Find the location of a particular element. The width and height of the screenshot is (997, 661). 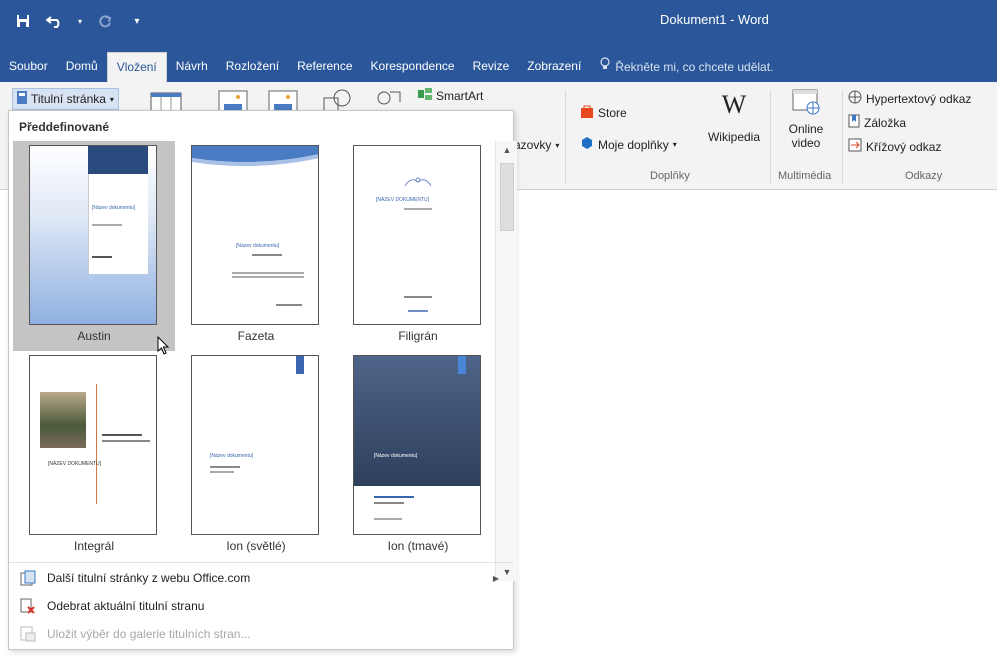

cover-thumb-filigran: [NÁZEV DOKUMENTU] Filigrán is located at coordinates (418, 246).